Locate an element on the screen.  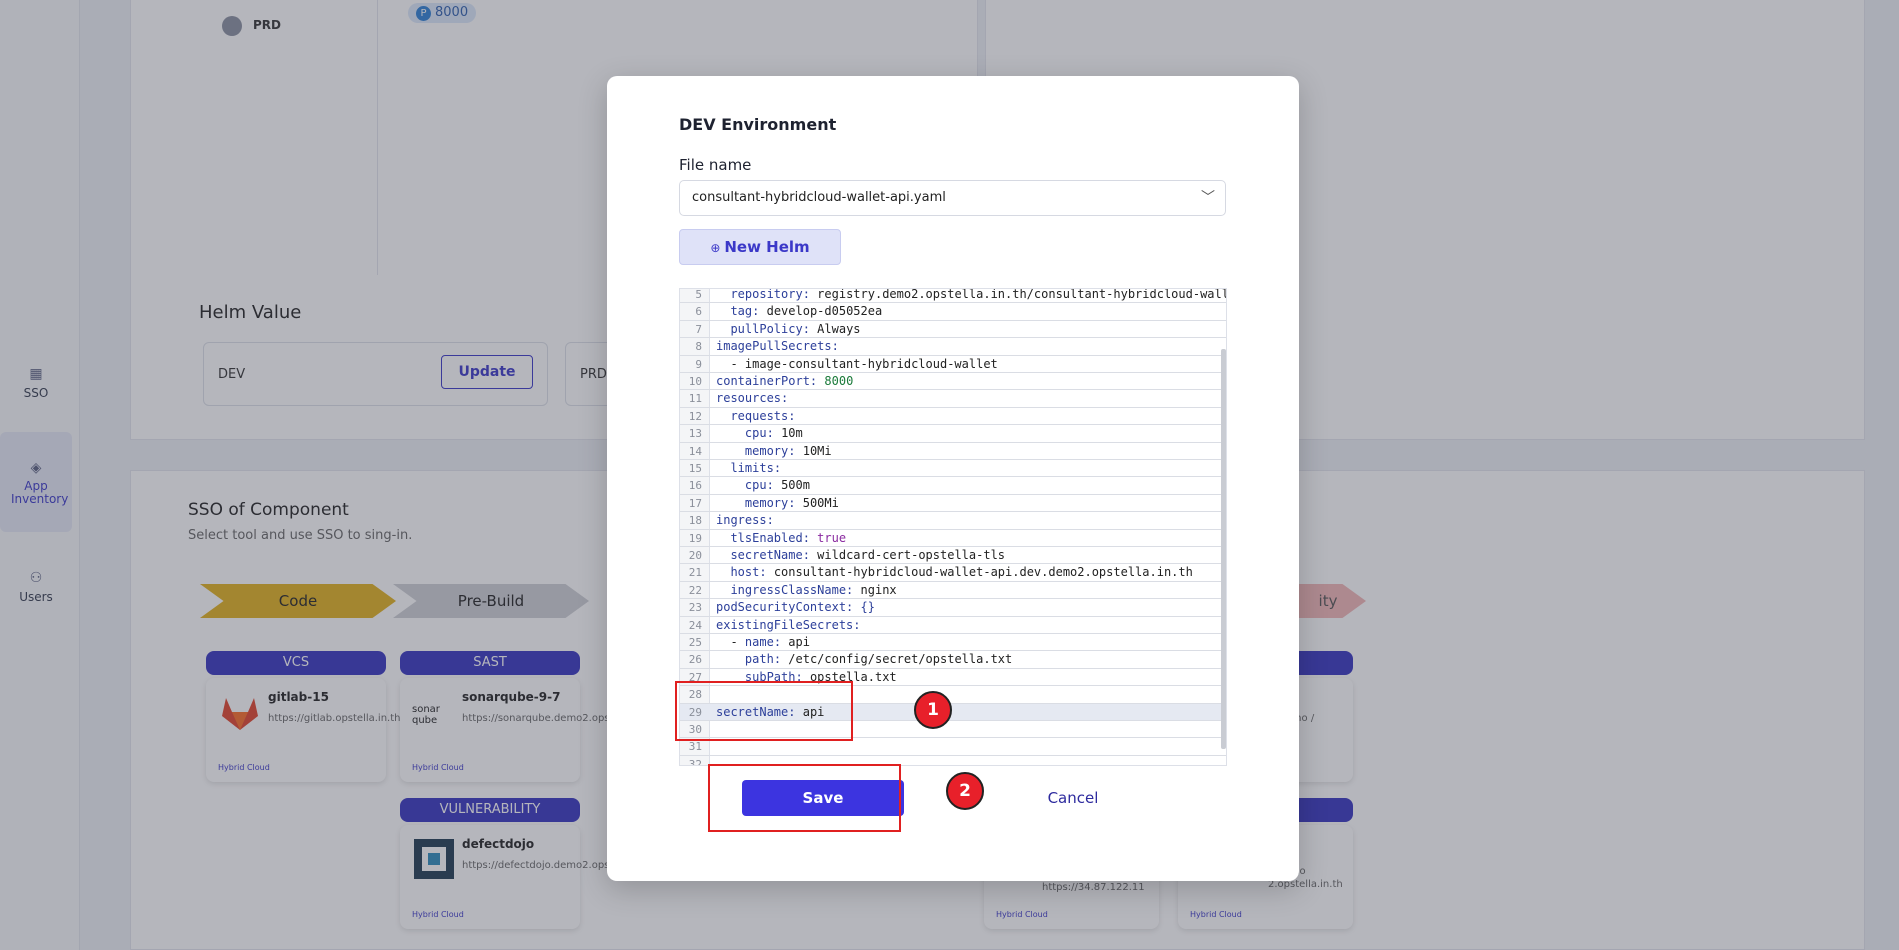
editor-line: 6 tag: develop-d05052ea is located at coordinates (953, 312).